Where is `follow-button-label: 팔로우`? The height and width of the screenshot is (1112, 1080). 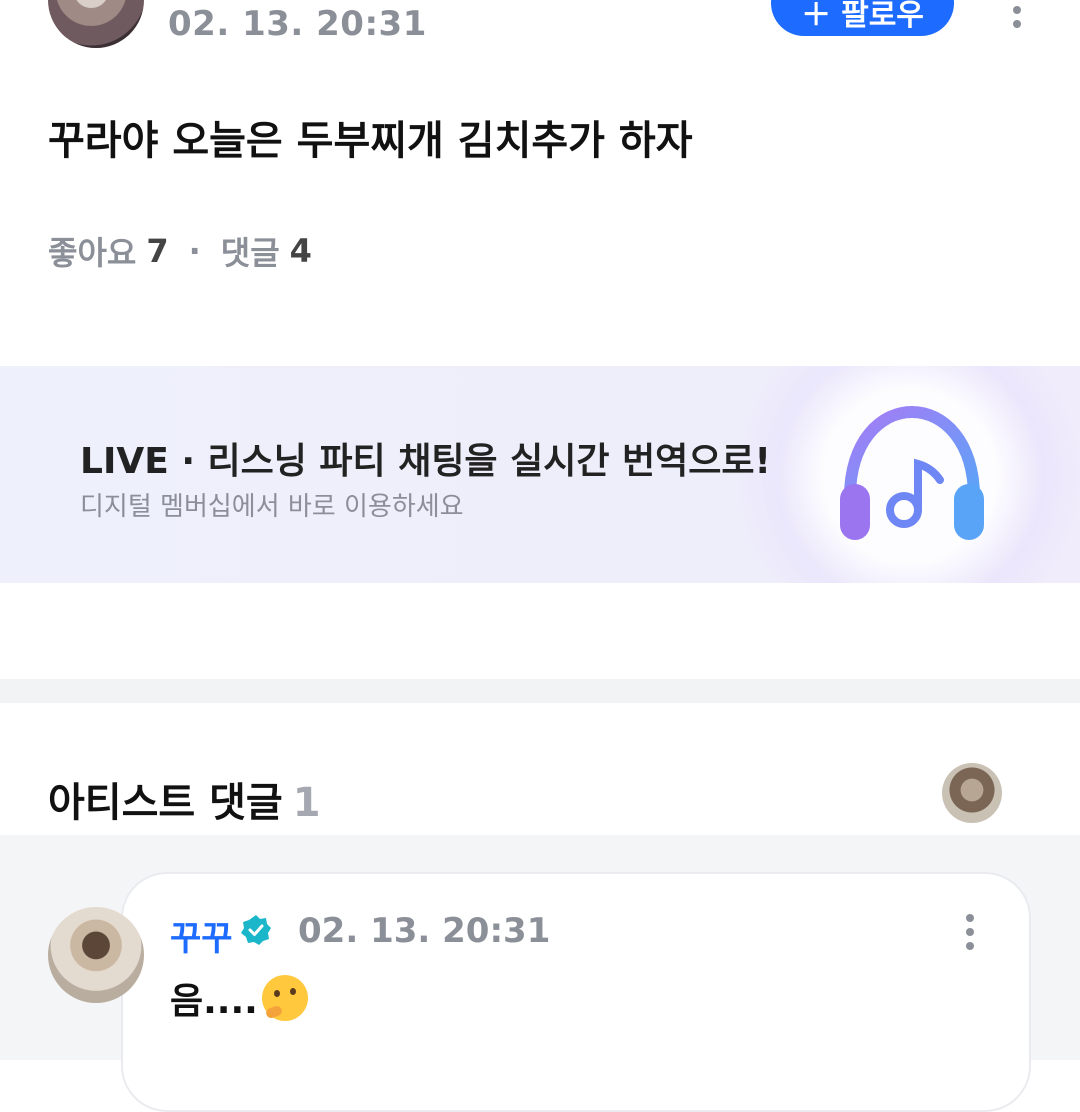
follow-button-label: 팔로우 is located at coordinates (882, 16).